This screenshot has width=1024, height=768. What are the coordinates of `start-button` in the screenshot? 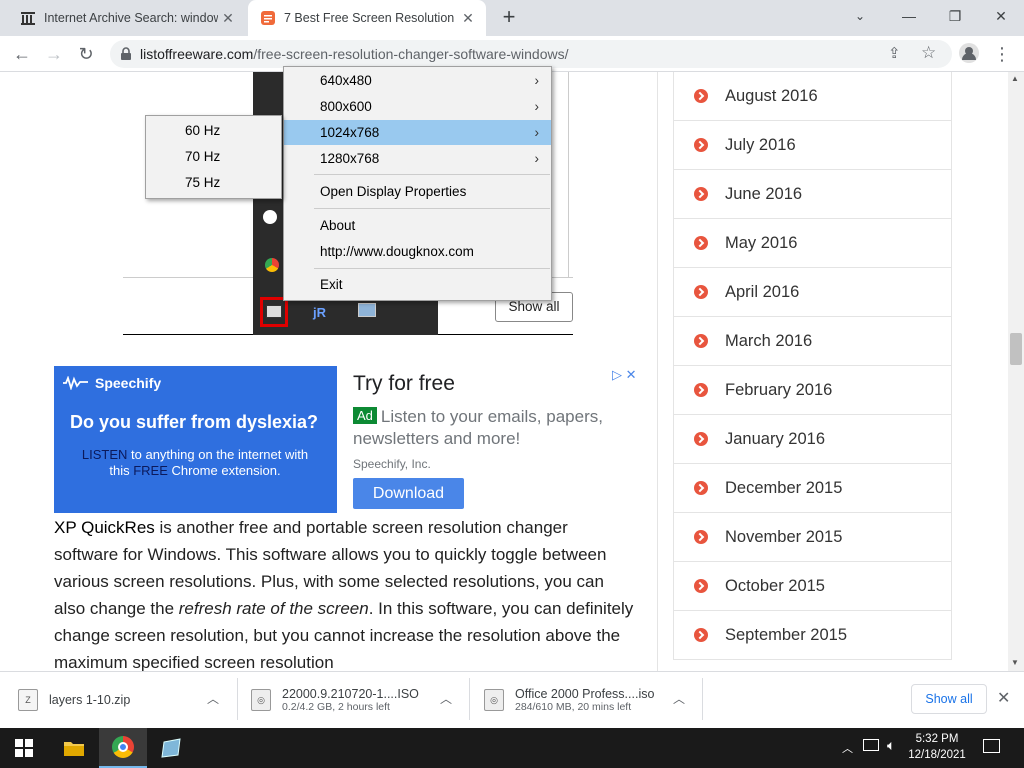 It's located at (24, 748).